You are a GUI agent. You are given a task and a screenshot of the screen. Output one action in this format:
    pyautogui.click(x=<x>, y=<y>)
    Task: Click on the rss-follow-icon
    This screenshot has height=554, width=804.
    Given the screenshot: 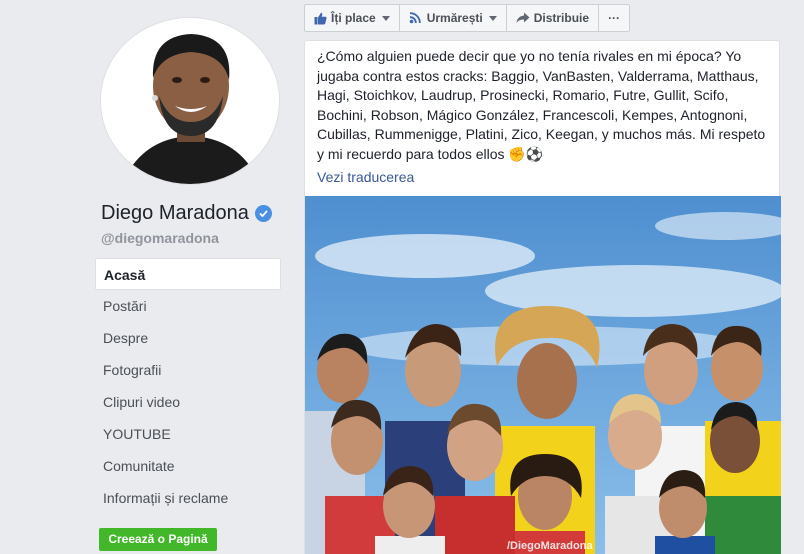 What is the action you would take?
    pyautogui.click(x=415, y=18)
    